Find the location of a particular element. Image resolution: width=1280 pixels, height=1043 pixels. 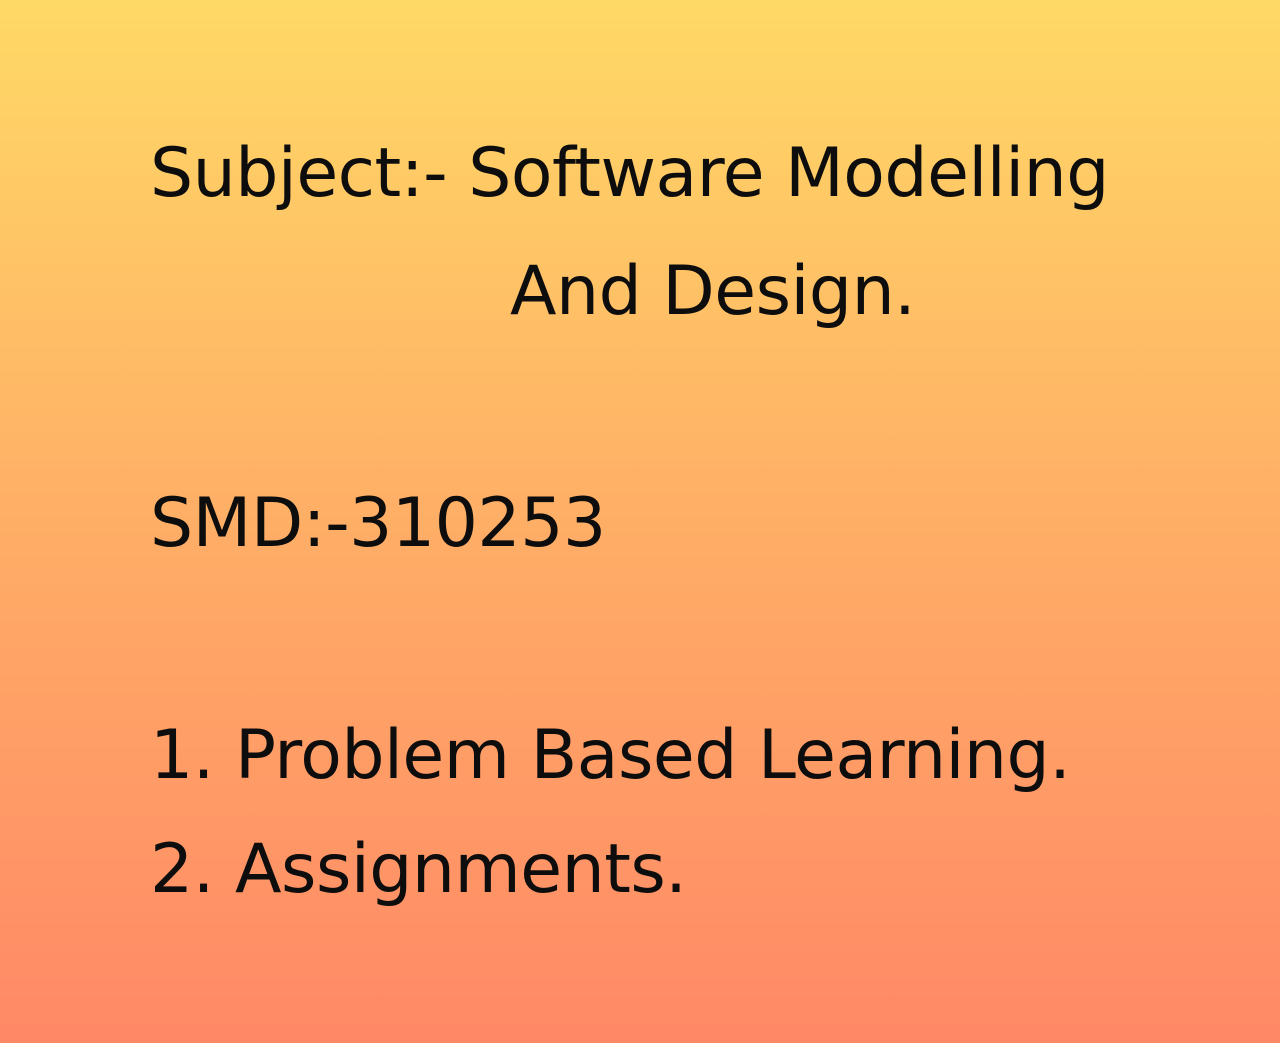

subject-title-line-1: Subject:- Software Modelling is located at coordinates (629, 173).